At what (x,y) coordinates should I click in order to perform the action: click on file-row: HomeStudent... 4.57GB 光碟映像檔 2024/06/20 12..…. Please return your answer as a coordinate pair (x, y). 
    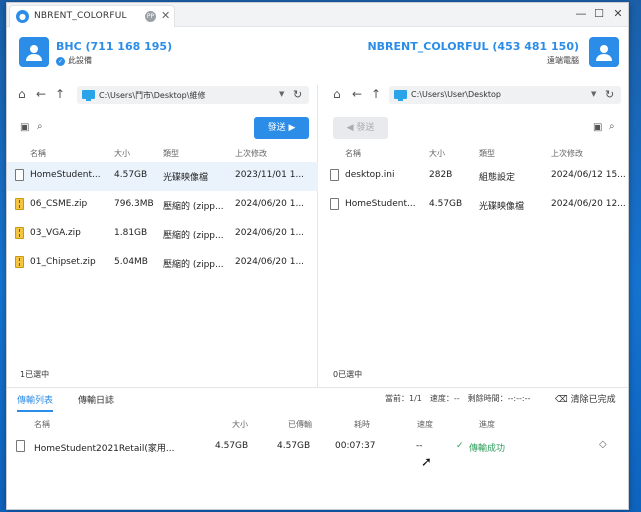
    Looking at the image, I should click on (473, 205).